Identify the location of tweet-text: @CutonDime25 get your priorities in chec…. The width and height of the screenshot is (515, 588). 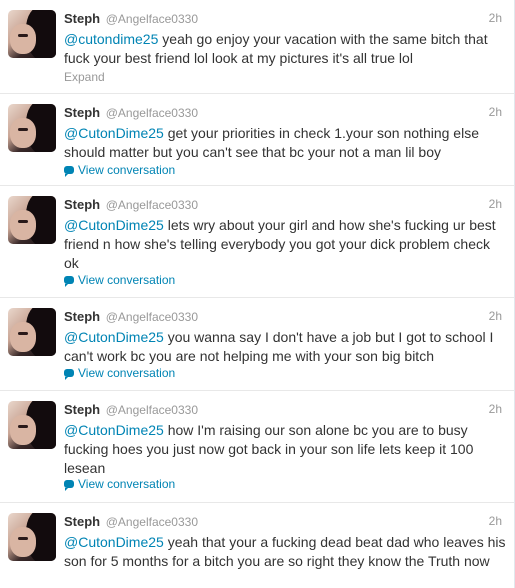
(285, 143).